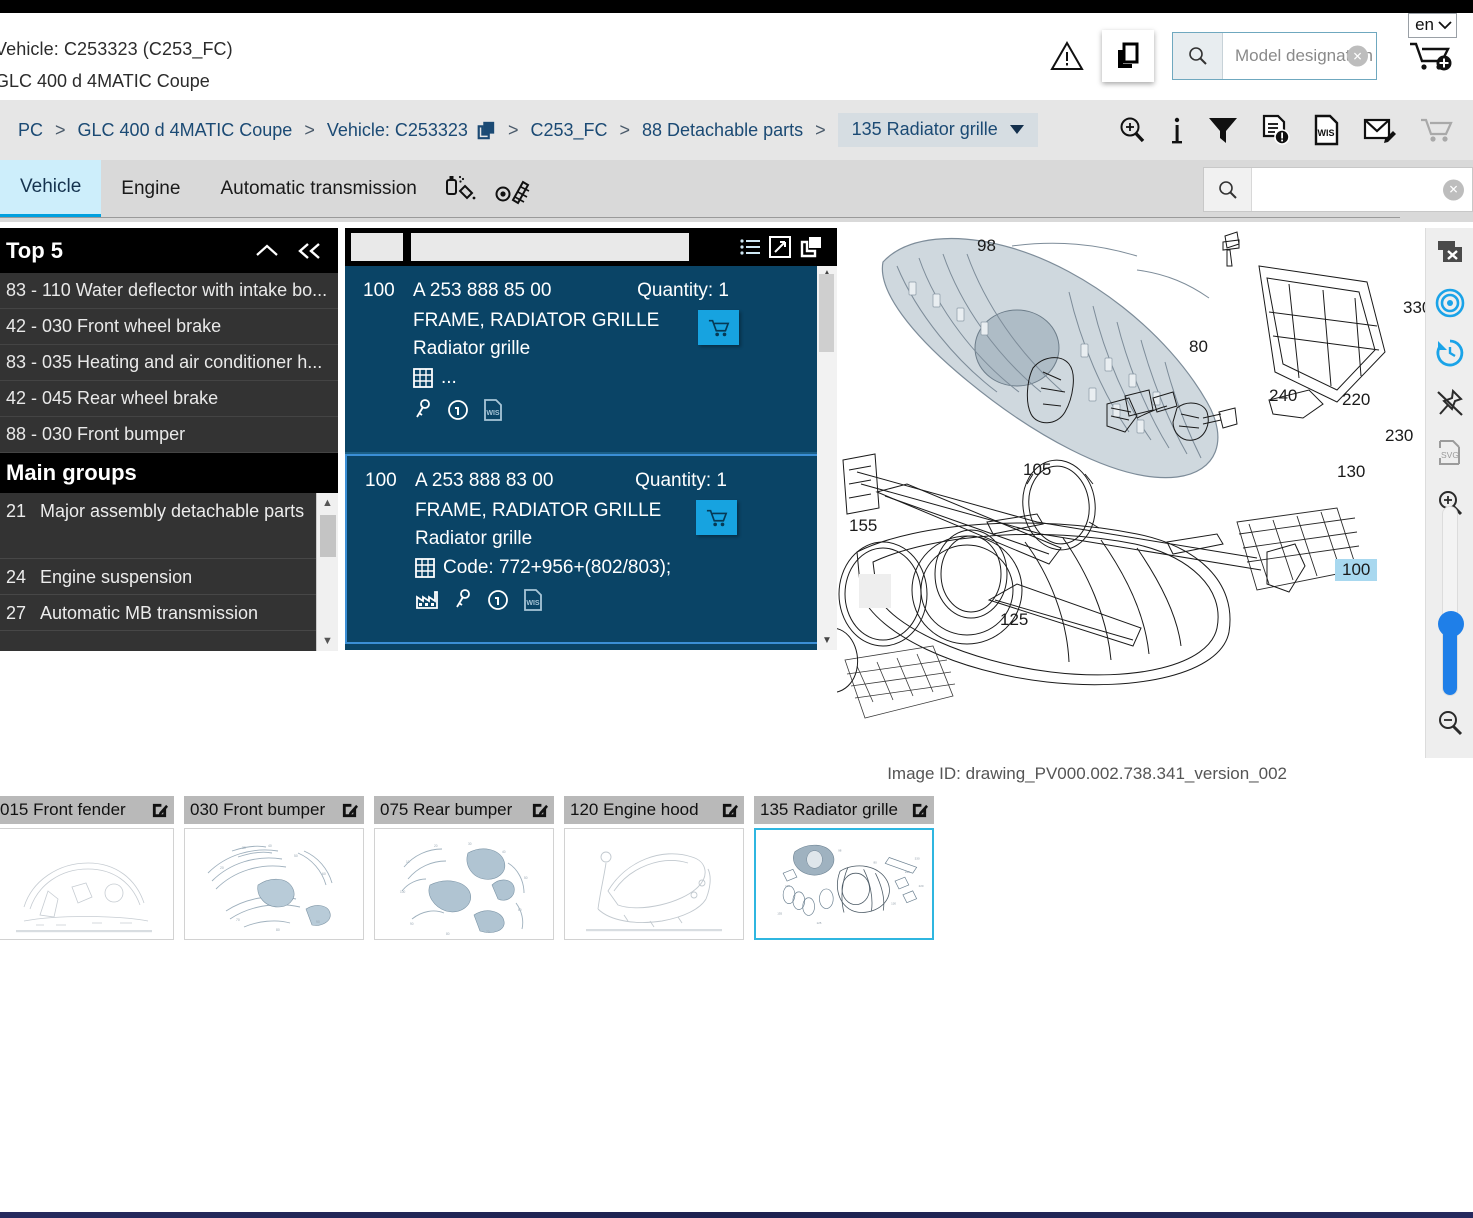 The image size is (1473, 1218). I want to click on duplicate-window-icon, so click(811, 247).